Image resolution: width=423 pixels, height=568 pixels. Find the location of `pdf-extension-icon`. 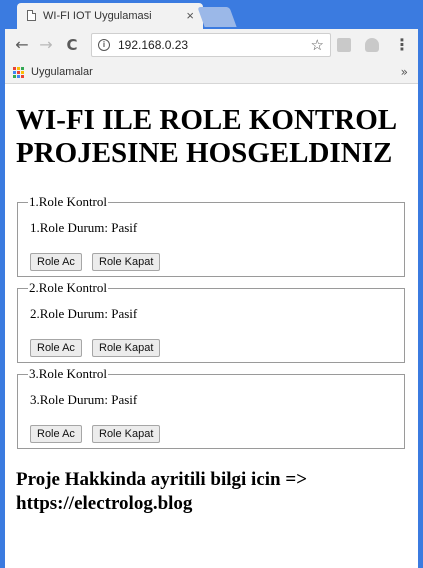

pdf-extension-icon is located at coordinates (344, 45).